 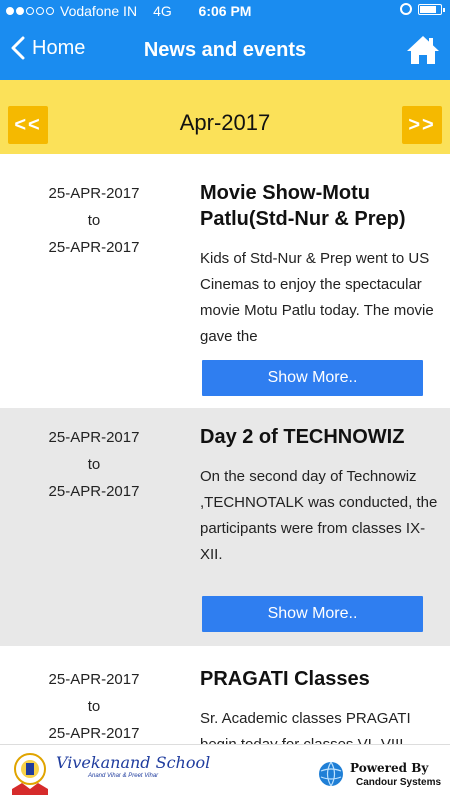 I want to click on battery-icon, so click(x=431, y=9).